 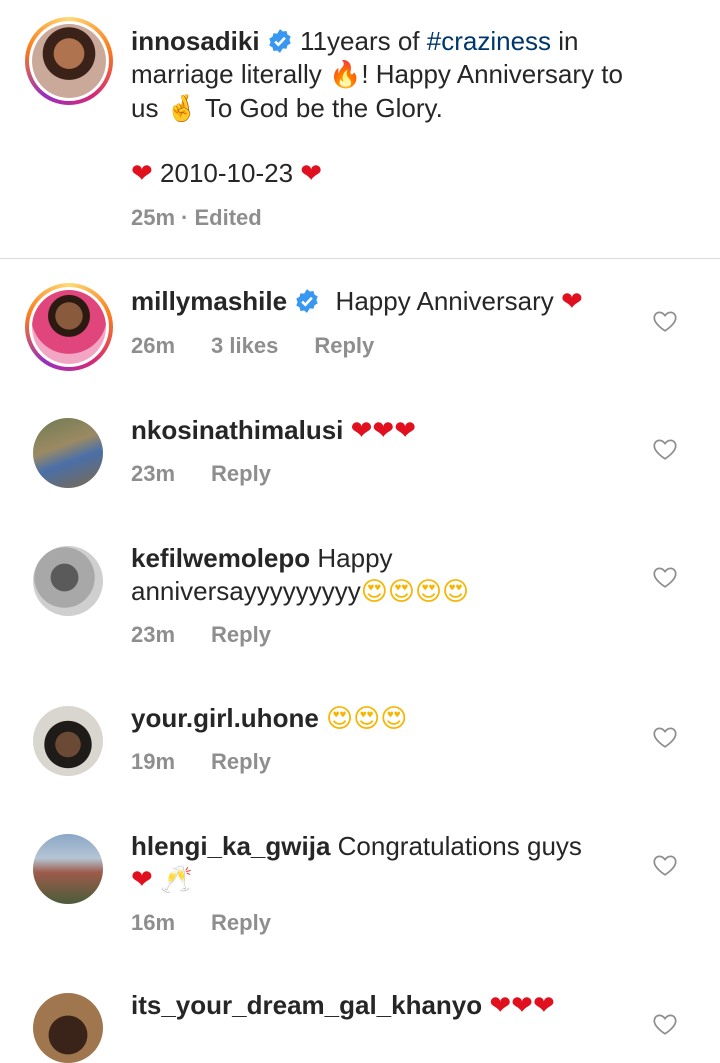 I want to click on caption-hashtag: #craziness, so click(x=489, y=41).